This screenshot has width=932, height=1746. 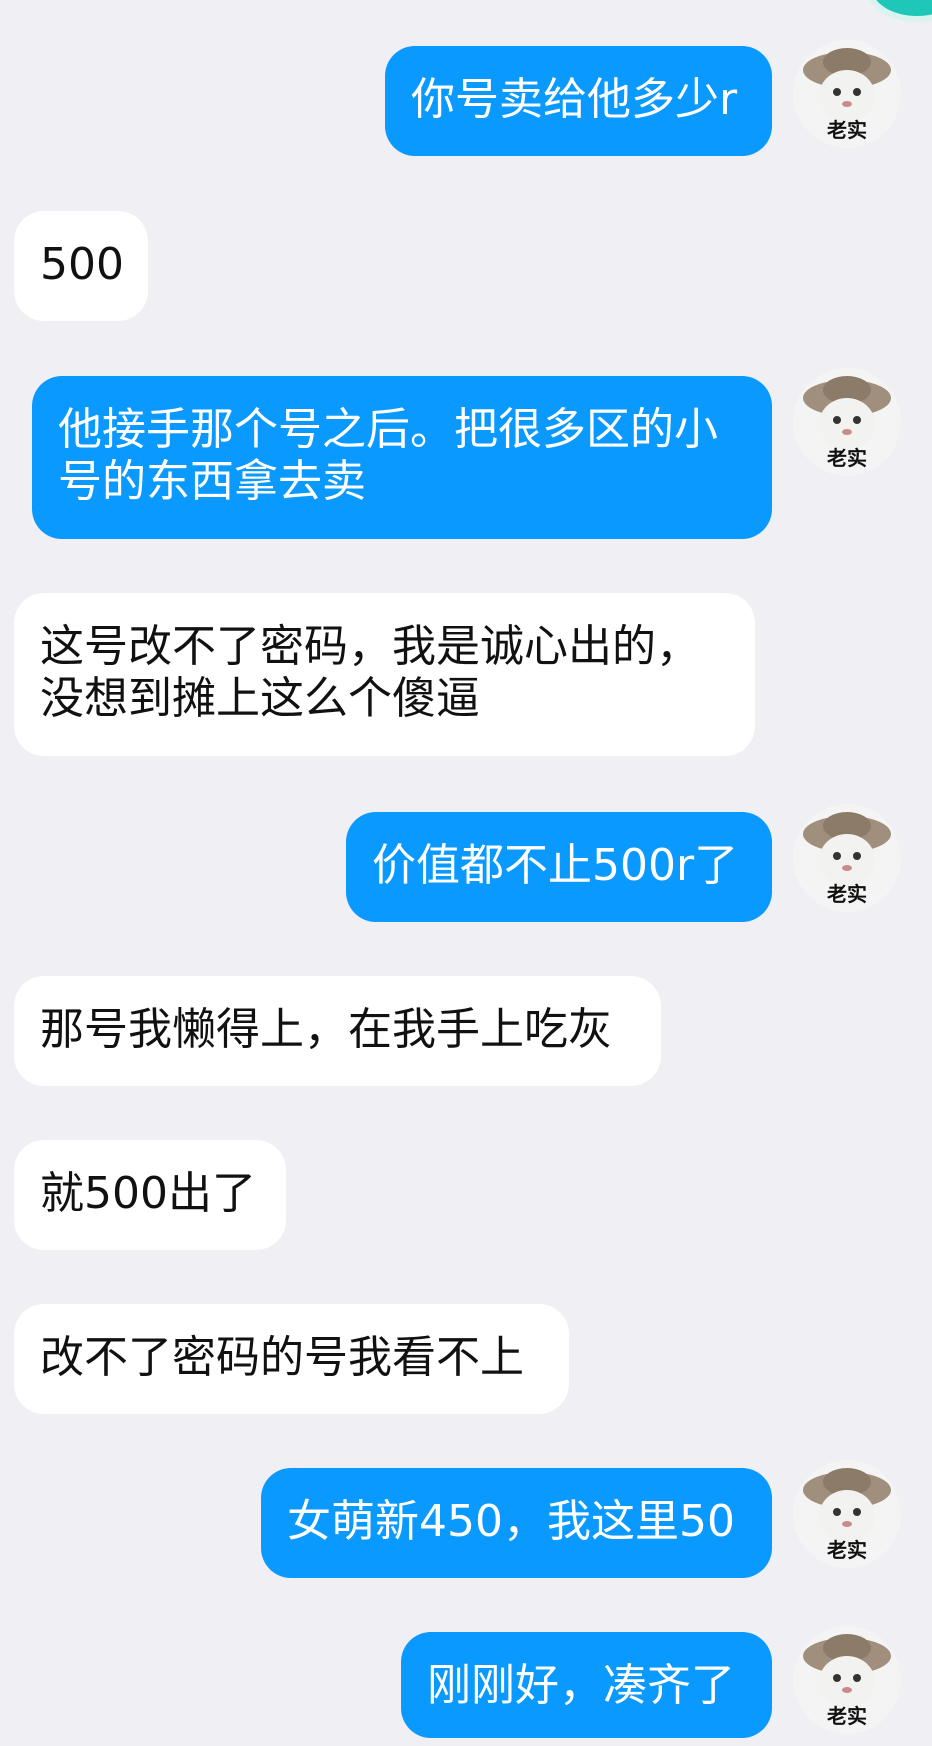 I want to click on incoming-message-bubble: 改不了密码的号我看不上, so click(x=291, y=1359).